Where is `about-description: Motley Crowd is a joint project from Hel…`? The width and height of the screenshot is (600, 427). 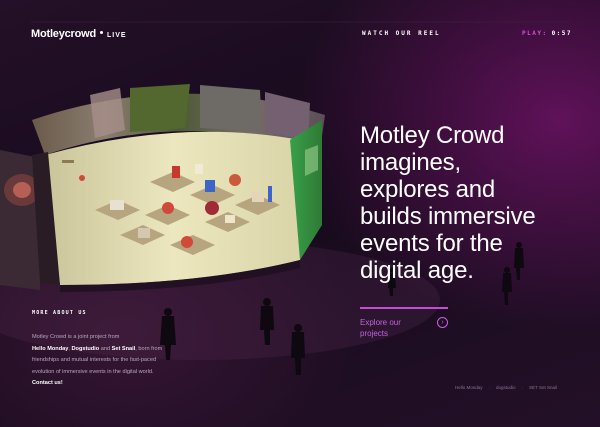 about-description: Motley Crowd is a joint project from Hel… is located at coordinates (102, 361).